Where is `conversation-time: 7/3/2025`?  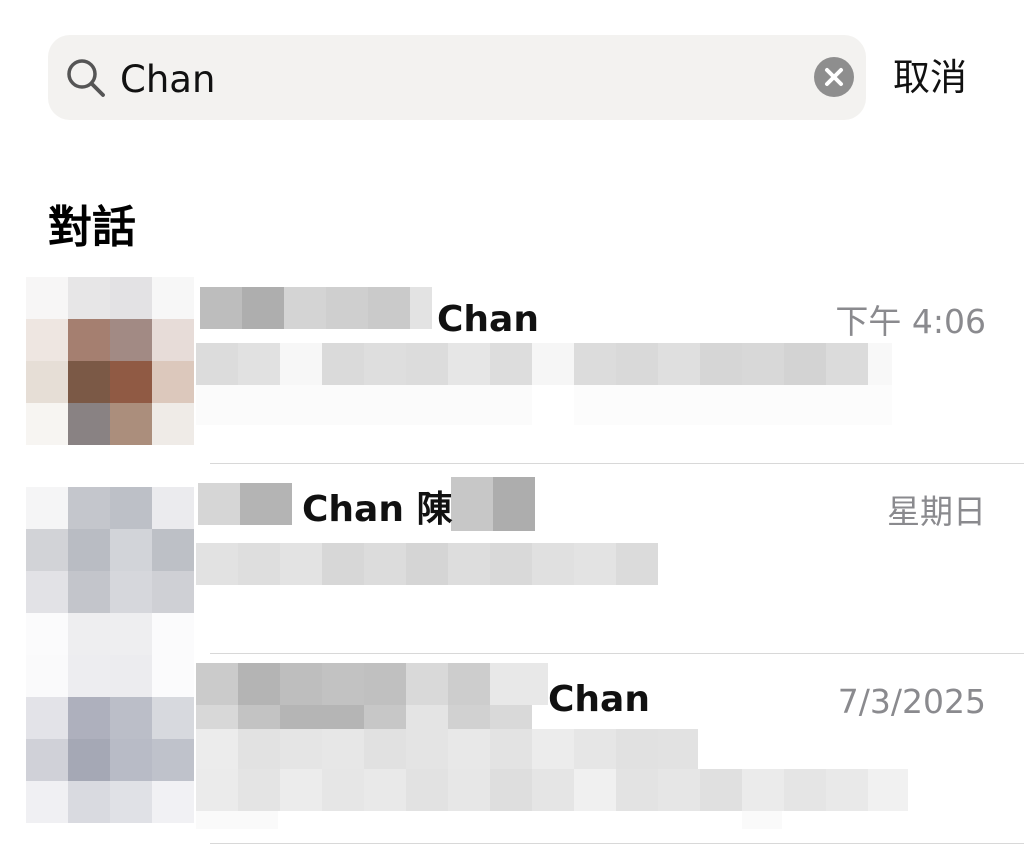 conversation-time: 7/3/2025 is located at coordinates (911, 701).